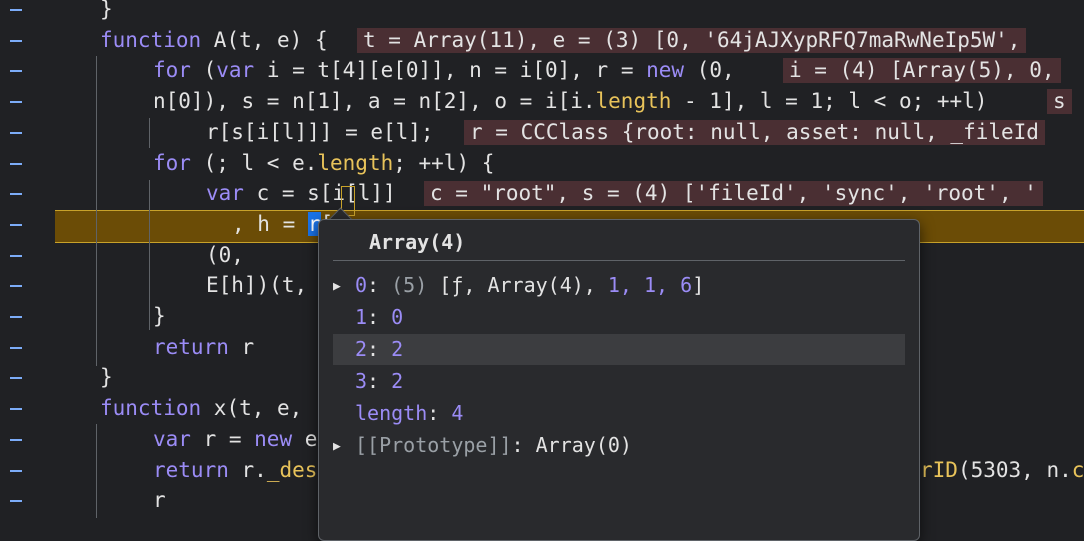  Describe the element at coordinates (397, 317) in the screenshot. I see `entry-value: 0` at that location.